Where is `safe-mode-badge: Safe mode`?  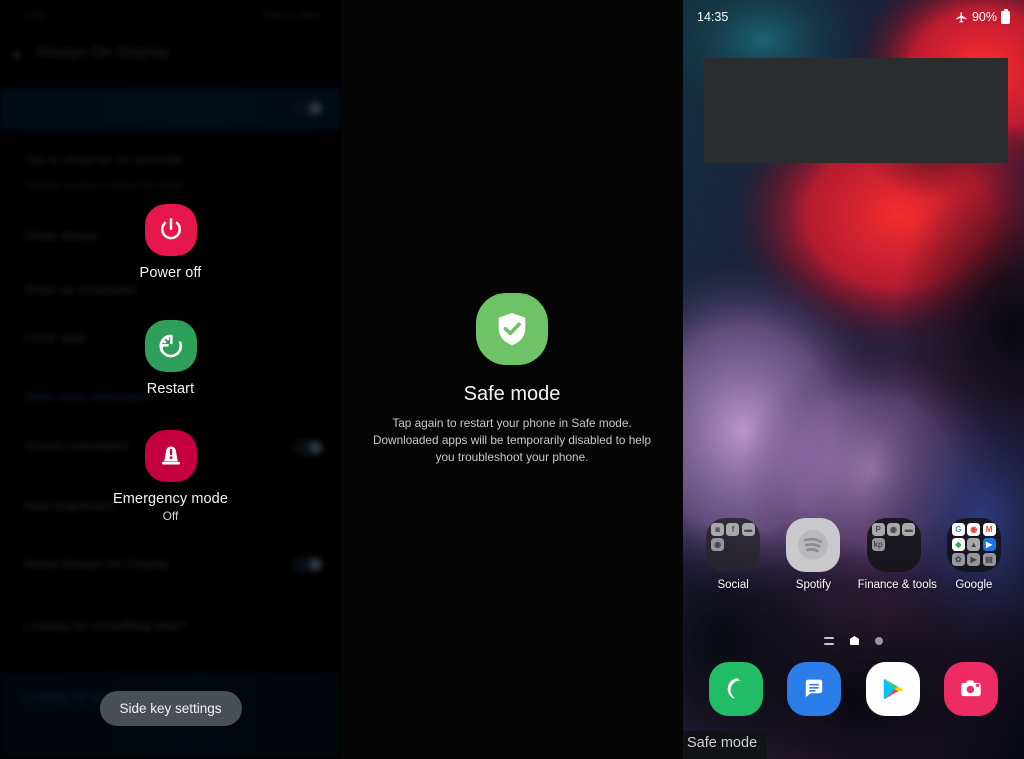
safe-mode-badge: Safe mode is located at coordinates (725, 745).